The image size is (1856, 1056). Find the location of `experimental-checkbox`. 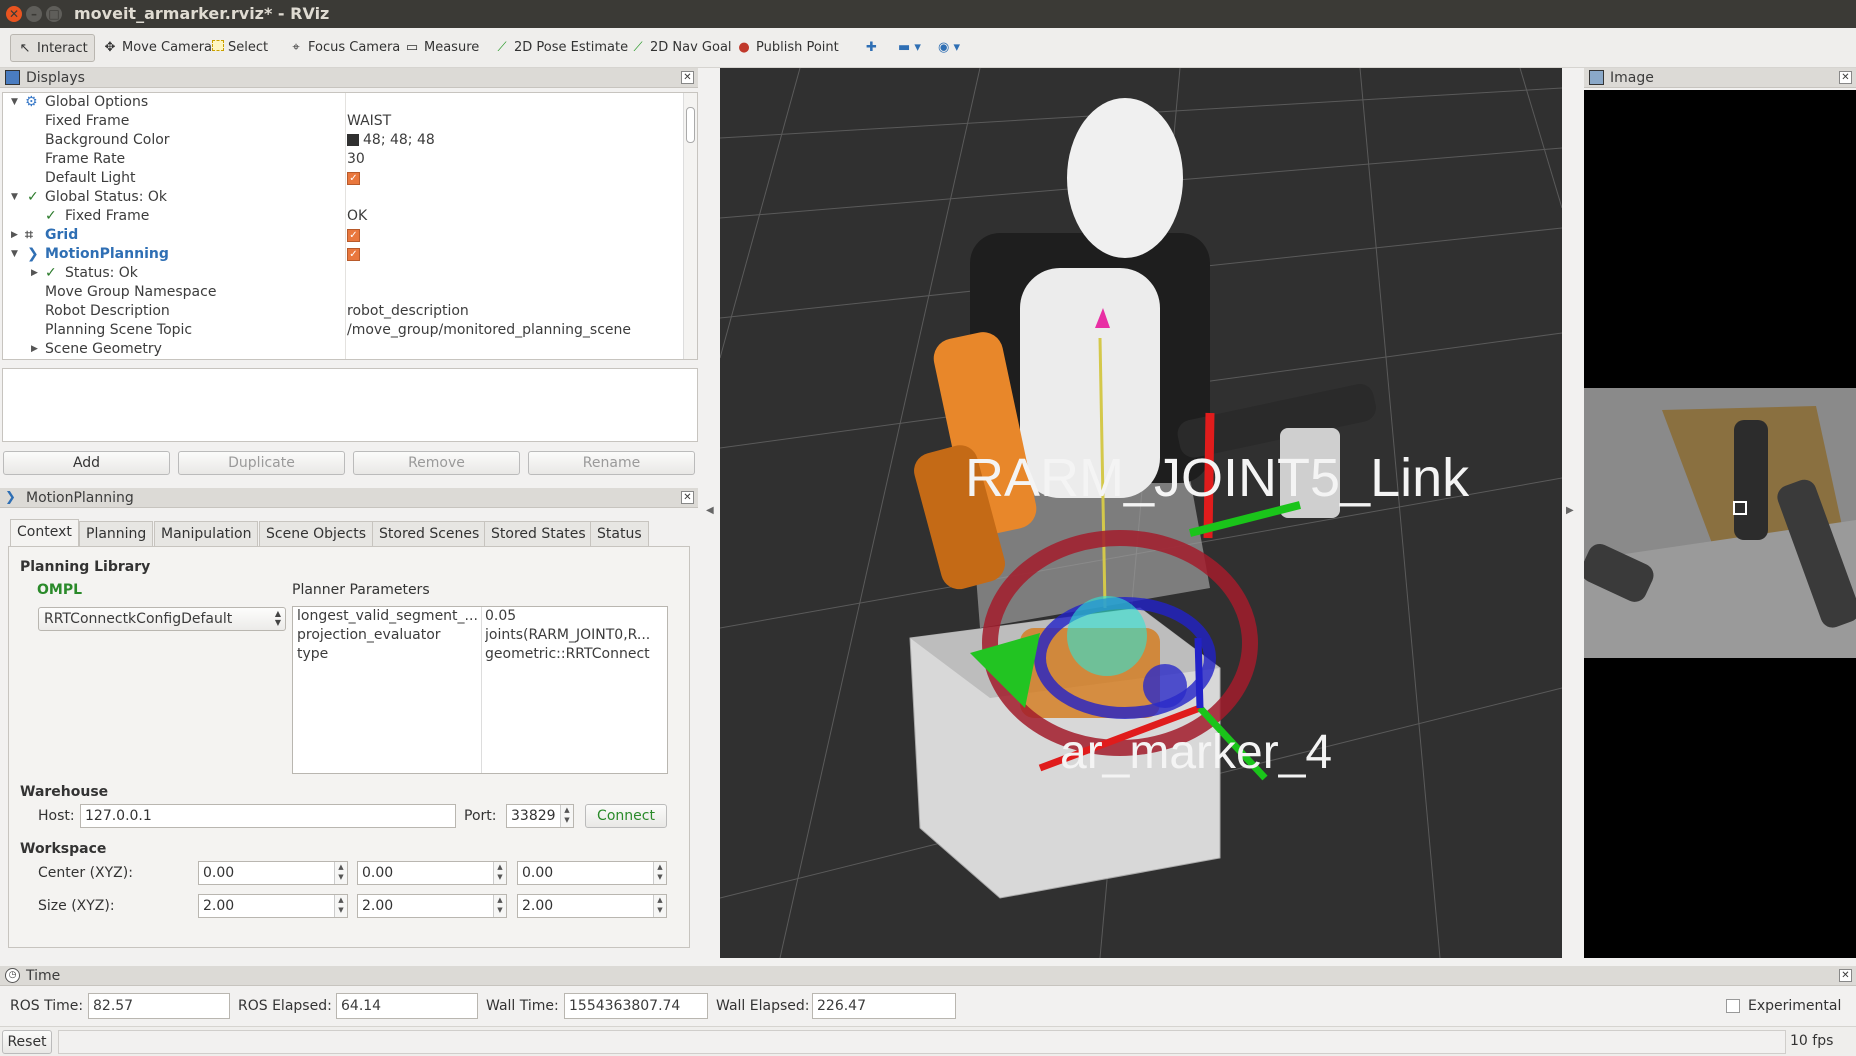

experimental-checkbox is located at coordinates (1733, 1006).